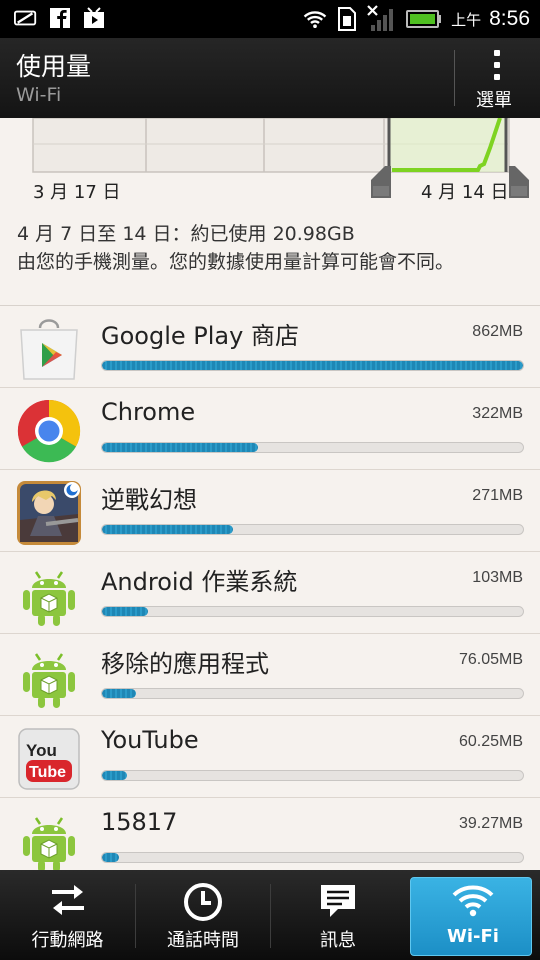 The width and height of the screenshot is (540, 960). What do you see at coordinates (49, 513) in the screenshot?
I see `game-icon` at bounding box center [49, 513].